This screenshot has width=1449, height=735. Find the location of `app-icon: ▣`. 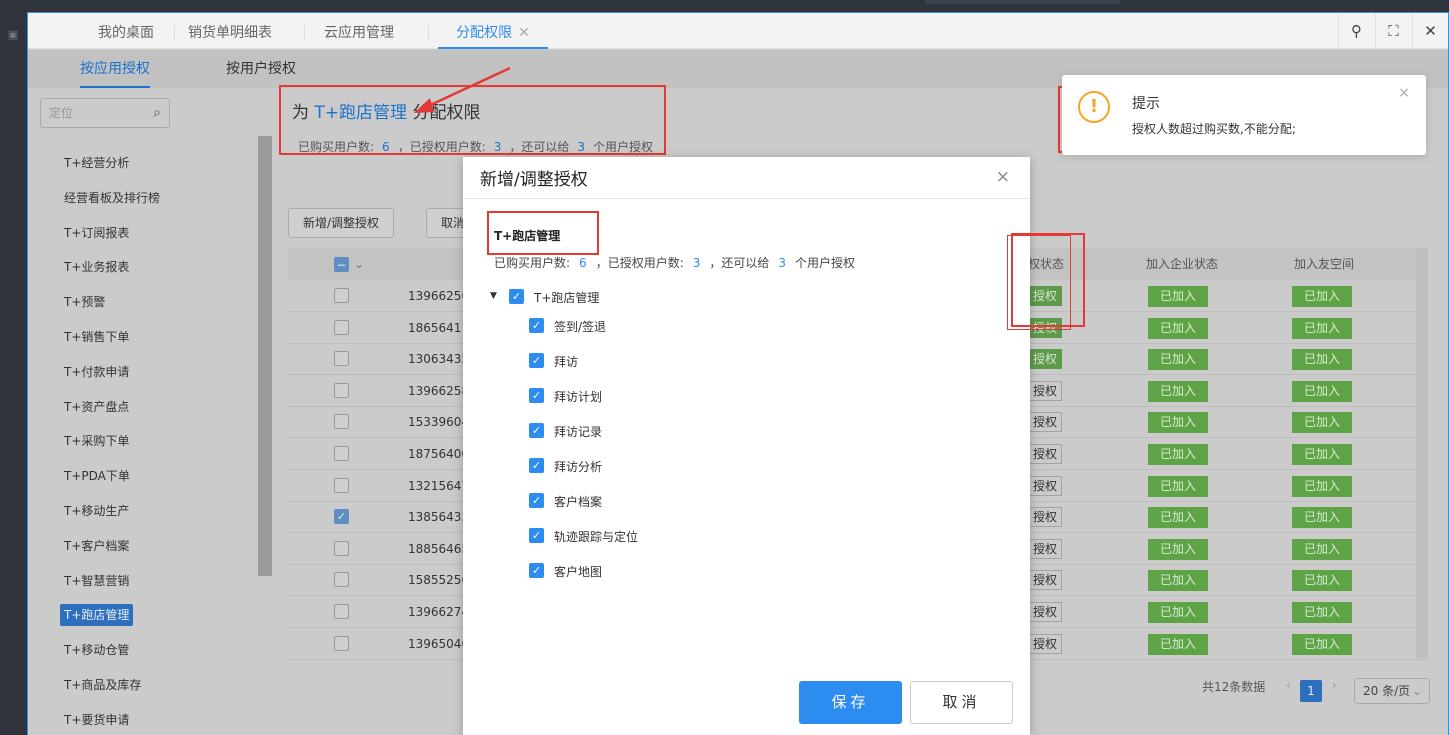

app-icon: ▣ is located at coordinates (13, 35).